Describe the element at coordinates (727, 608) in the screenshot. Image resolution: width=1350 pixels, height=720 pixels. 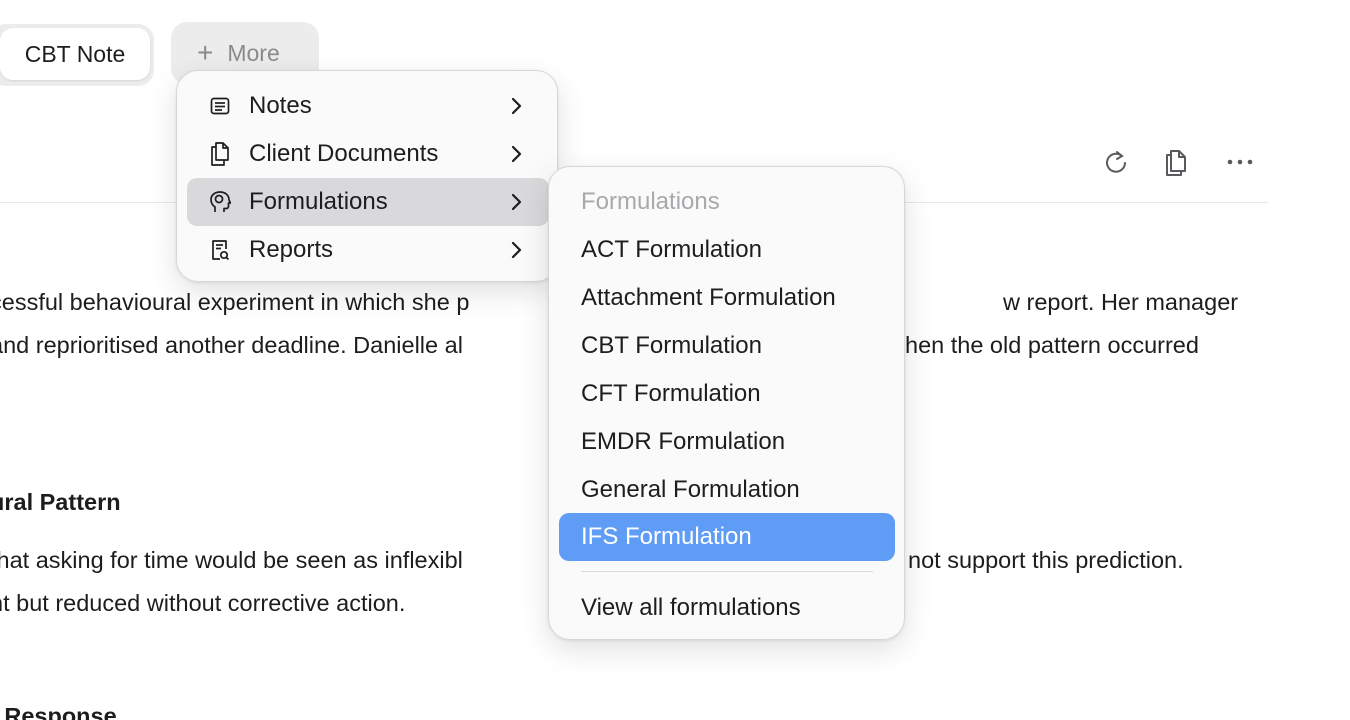
I see `view-all-formulations: View all formulations` at that location.